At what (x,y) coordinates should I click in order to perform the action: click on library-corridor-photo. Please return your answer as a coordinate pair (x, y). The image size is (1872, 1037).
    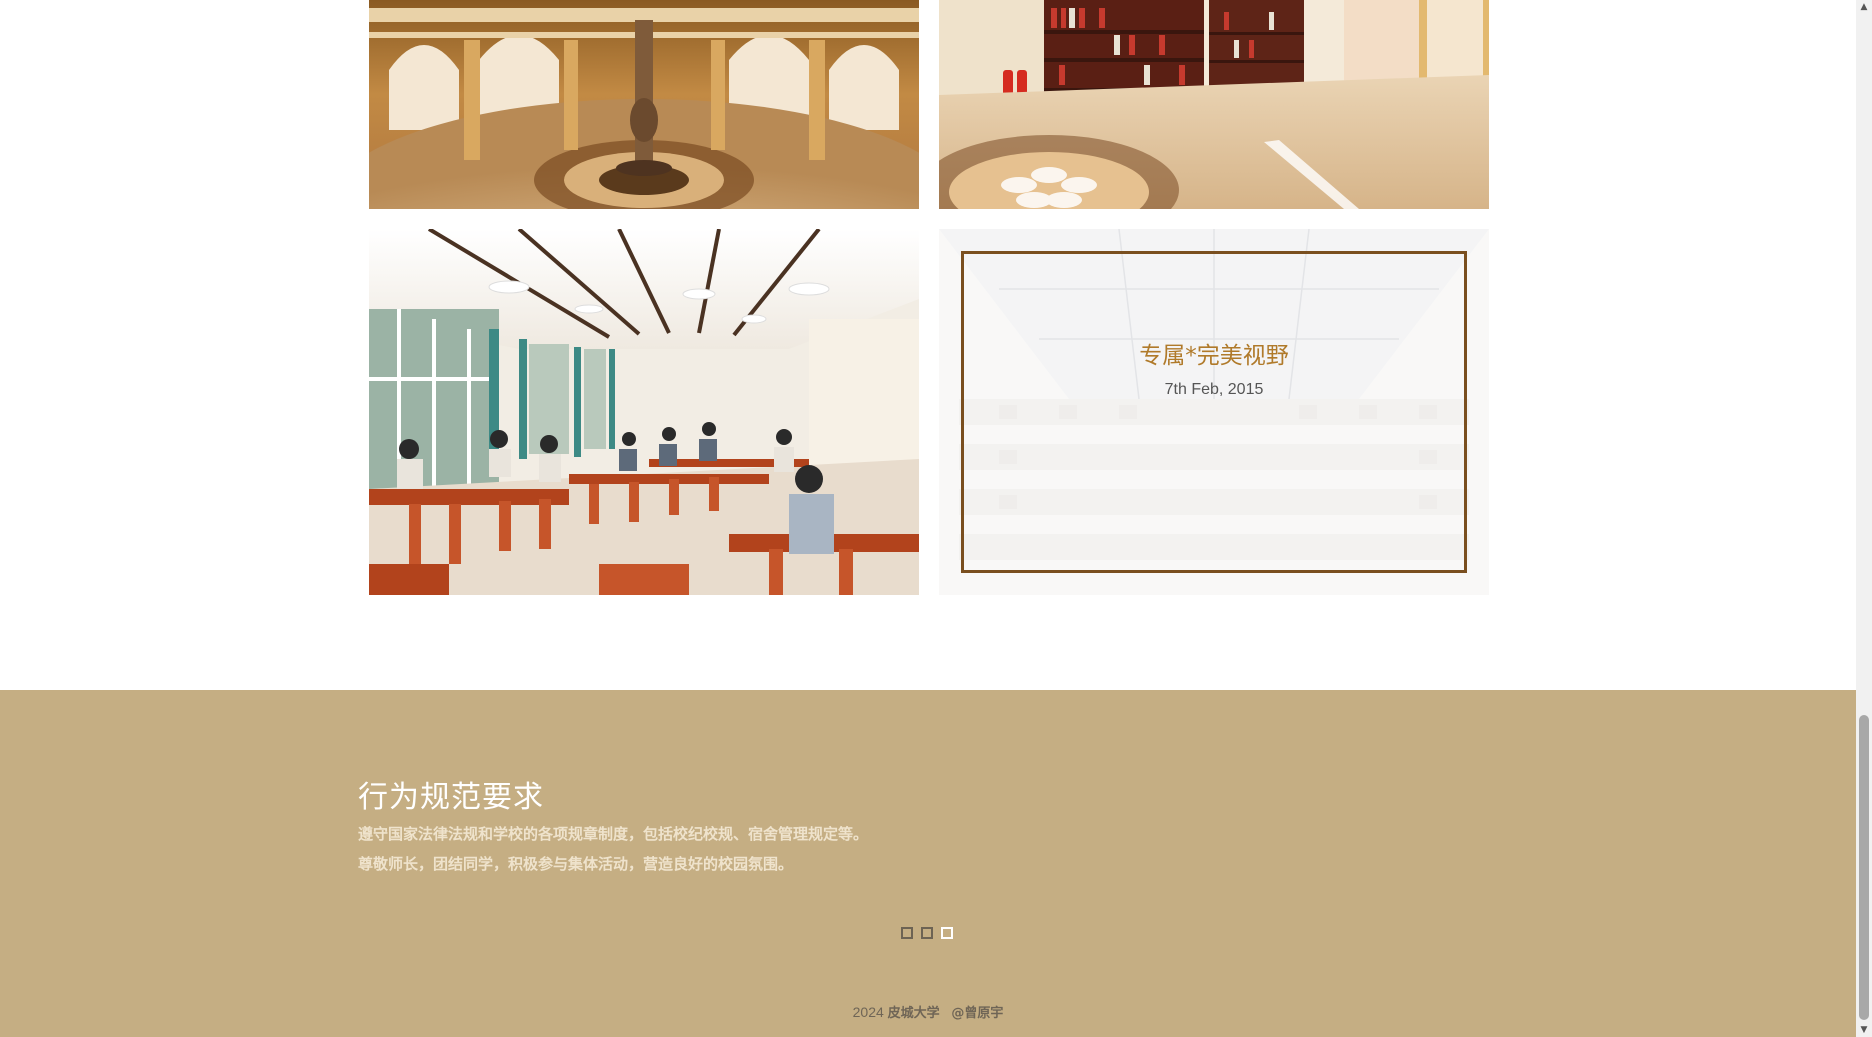
    Looking at the image, I should click on (1214, 104).